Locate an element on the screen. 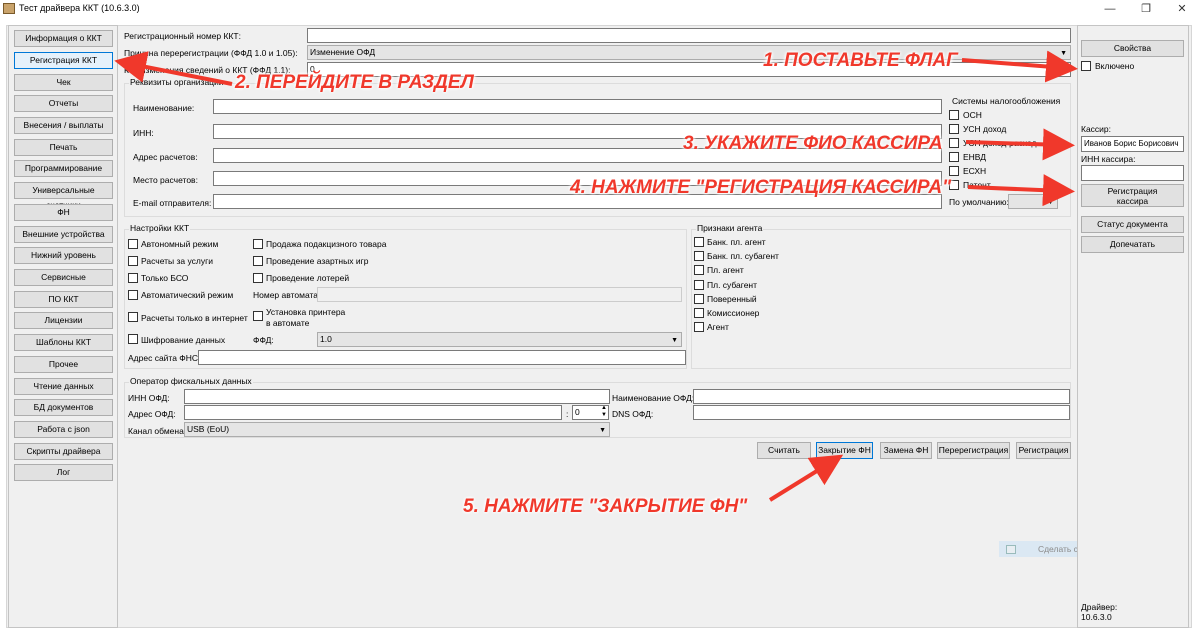 This screenshot has height=635, width=1200. arrow-step4 is located at coordinates (1021, 190).